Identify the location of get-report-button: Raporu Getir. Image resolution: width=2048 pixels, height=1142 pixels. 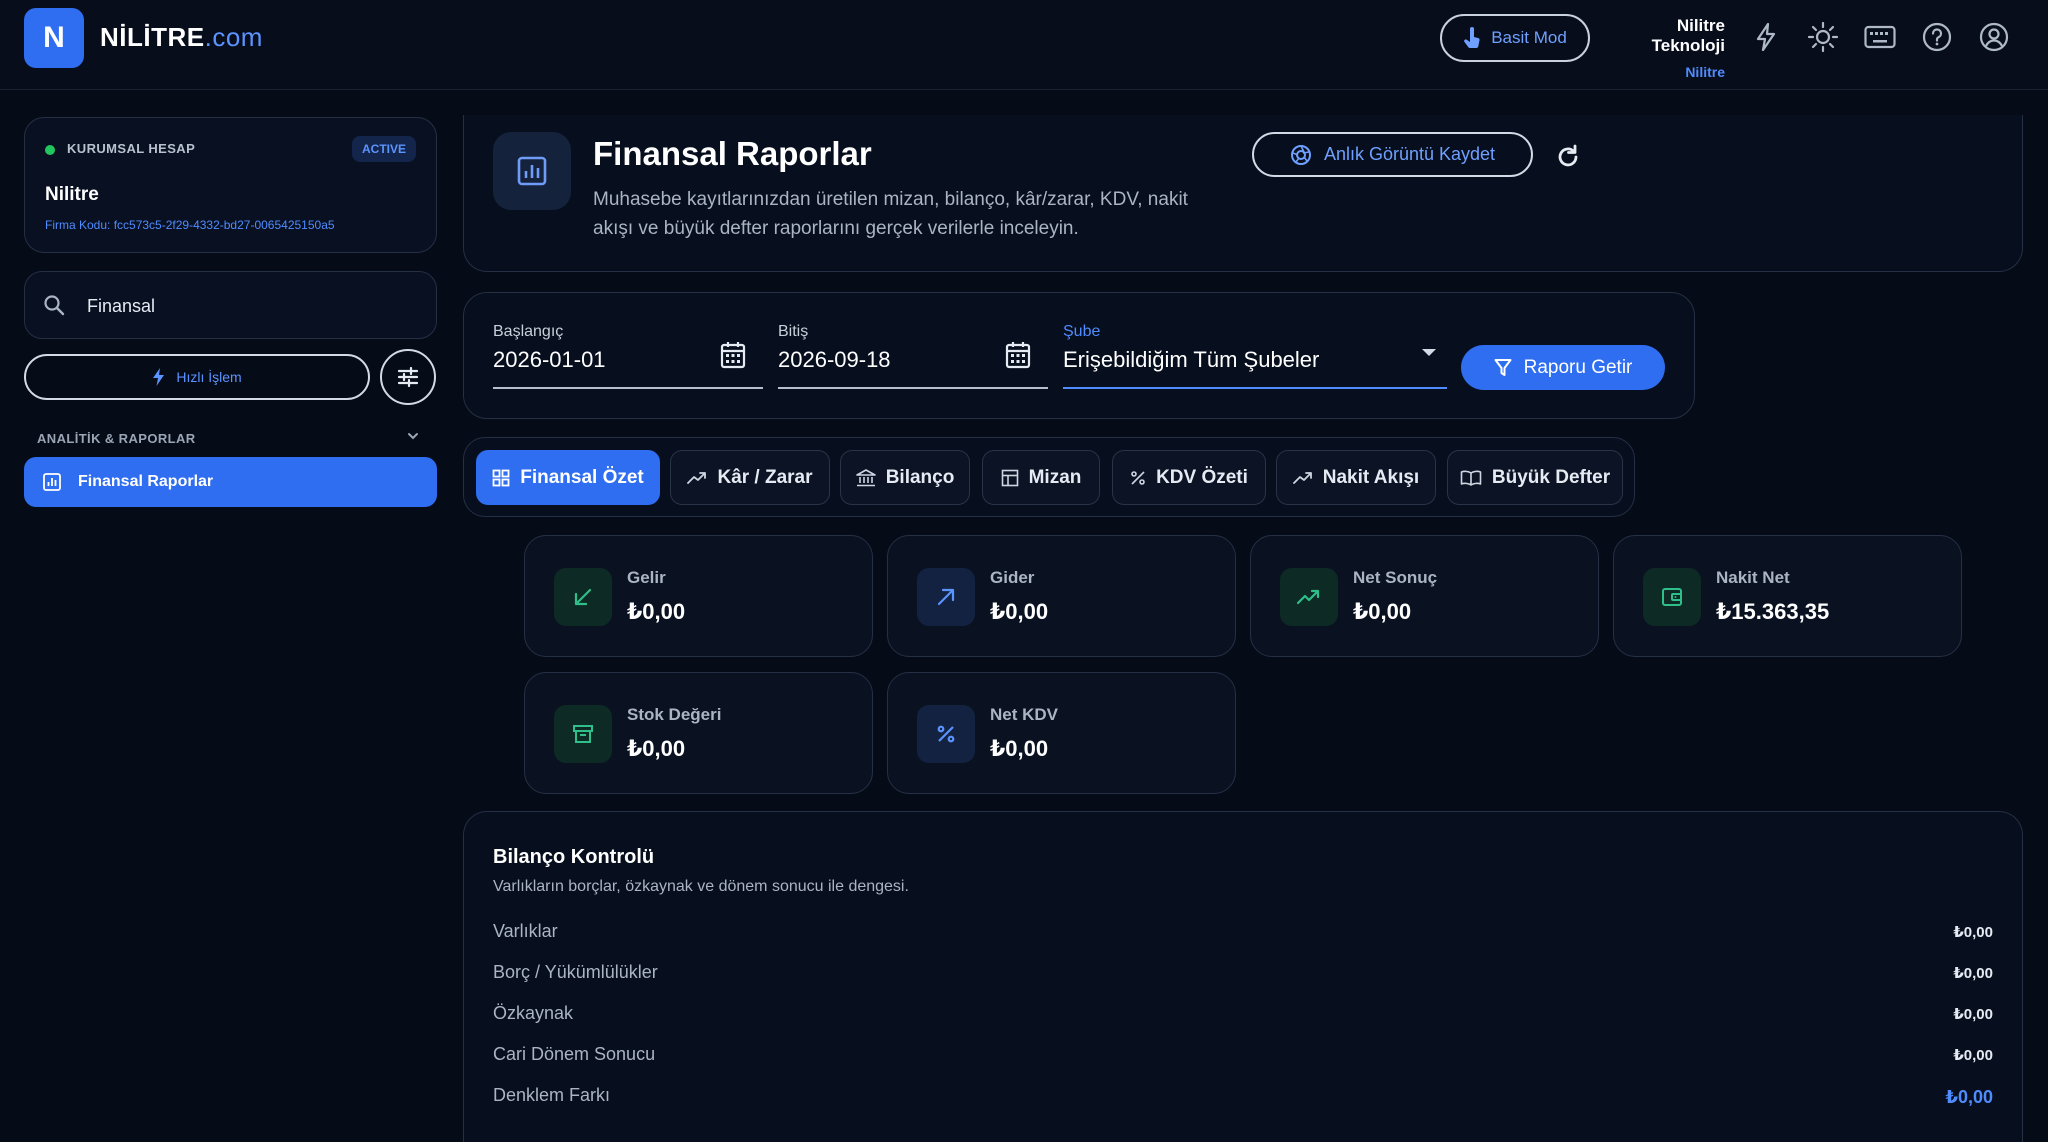
(1563, 367).